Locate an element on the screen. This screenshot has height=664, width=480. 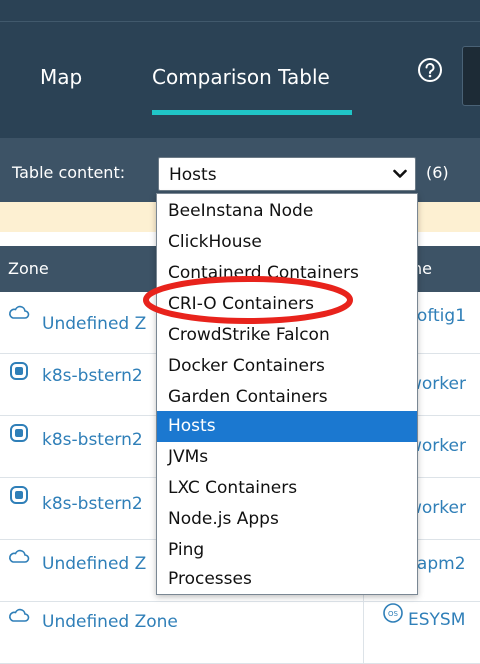
os-icon: OS is located at coordinates (393, 613).